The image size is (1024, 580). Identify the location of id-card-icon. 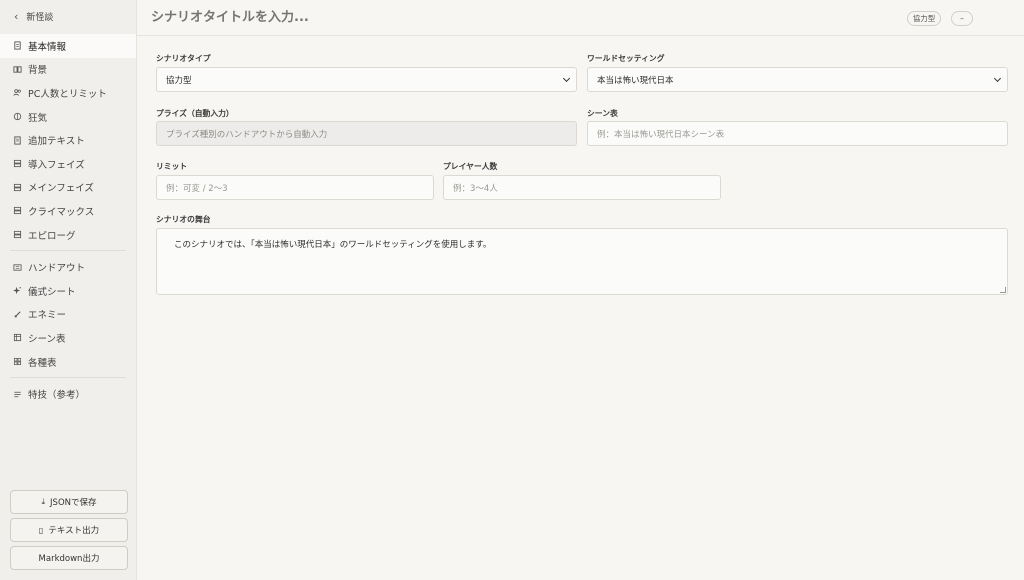
(17, 267).